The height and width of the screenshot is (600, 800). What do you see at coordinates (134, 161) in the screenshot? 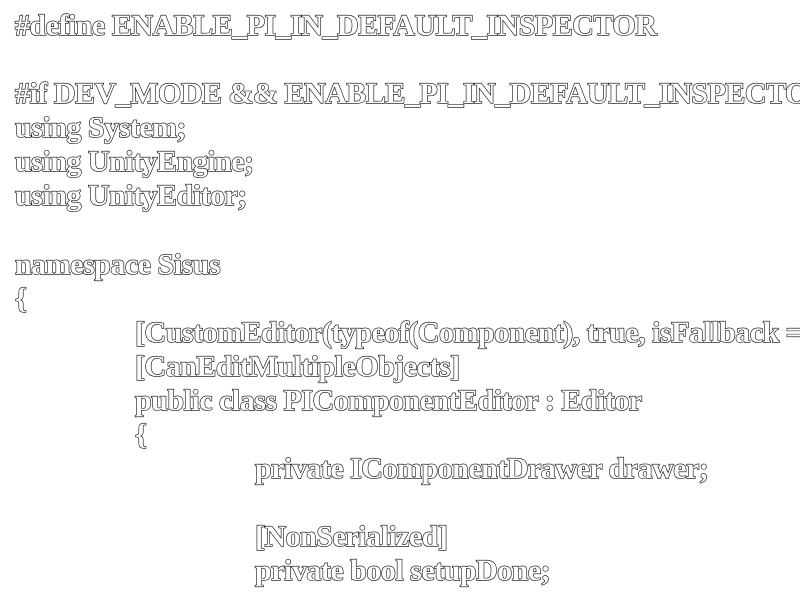
I see `using-unityengine-line: using UnityEngine;` at bounding box center [134, 161].